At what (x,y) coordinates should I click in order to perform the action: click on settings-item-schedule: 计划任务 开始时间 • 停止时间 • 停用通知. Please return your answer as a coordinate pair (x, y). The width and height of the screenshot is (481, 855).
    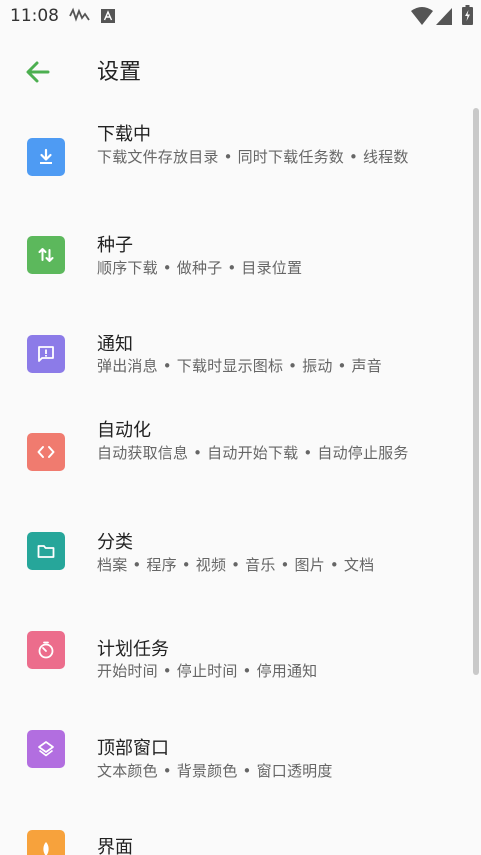
    Looking at the image, I should click on (235, 667).